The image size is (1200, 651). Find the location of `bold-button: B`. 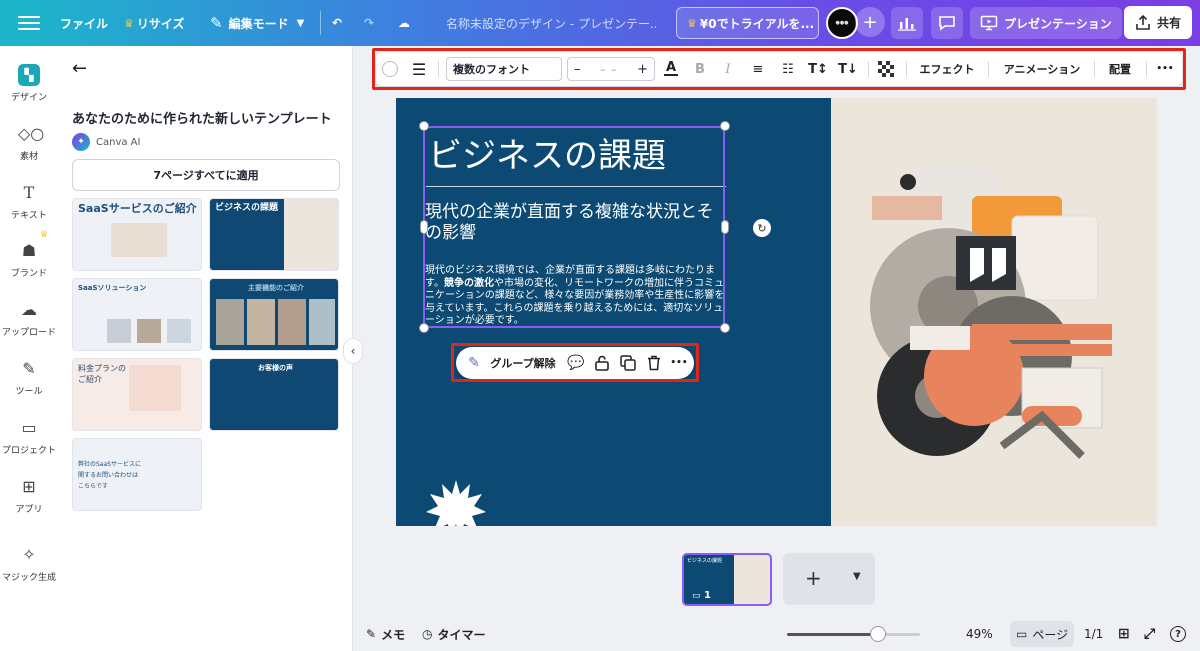

bold-button: B is located at coordinates (700, 69).